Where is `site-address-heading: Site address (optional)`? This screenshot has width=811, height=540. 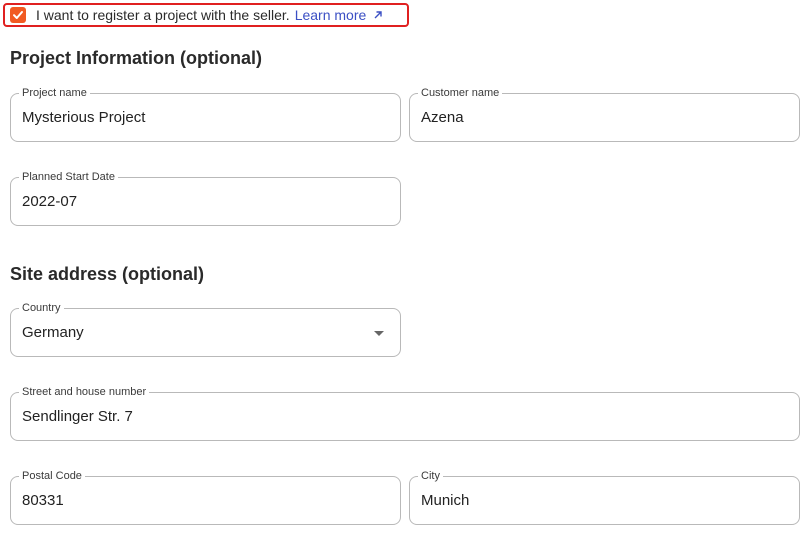
site-address-heading: Site address (optional) is located at coordinates (107, 274).